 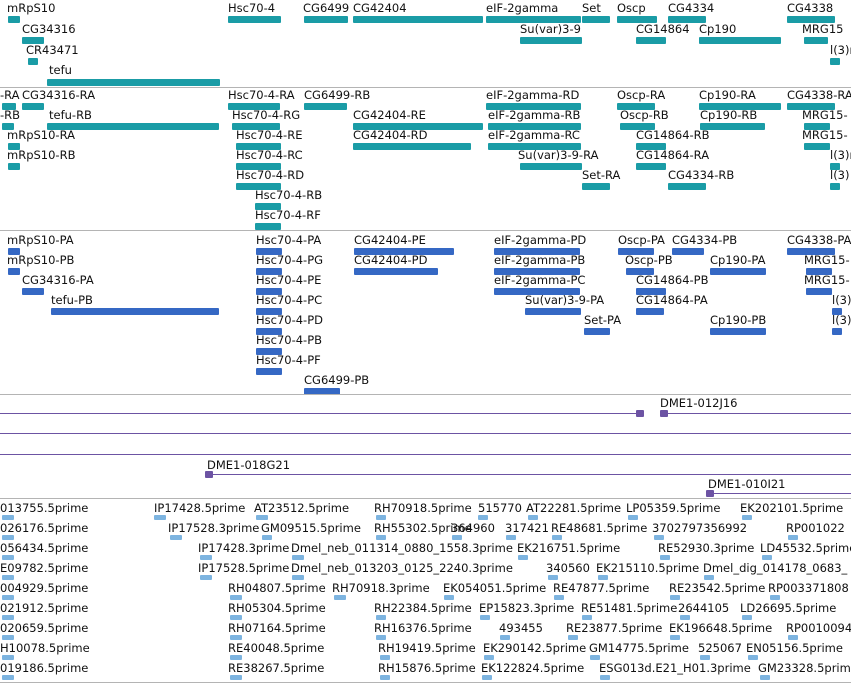 What do you see at coordinates (791, 508) in the screenshot?
I see `est-label: EK202101.5prime` at bounding box center [791, 508].